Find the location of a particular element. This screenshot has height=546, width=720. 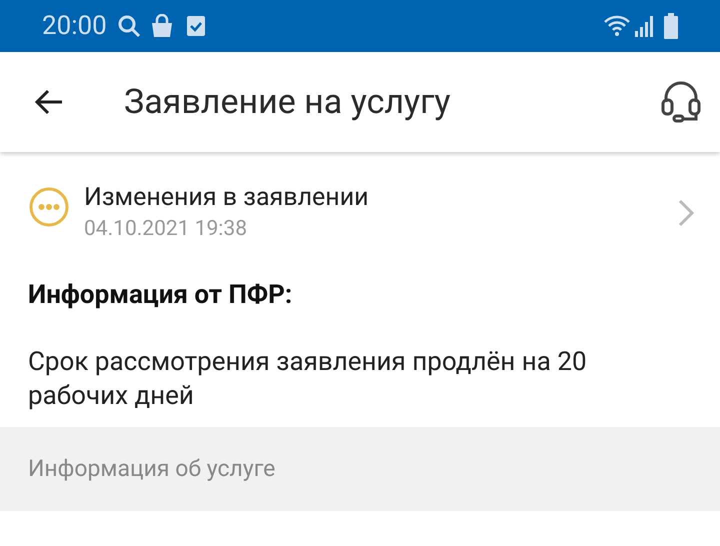

signal-icon is located at coordinates (644, 26).